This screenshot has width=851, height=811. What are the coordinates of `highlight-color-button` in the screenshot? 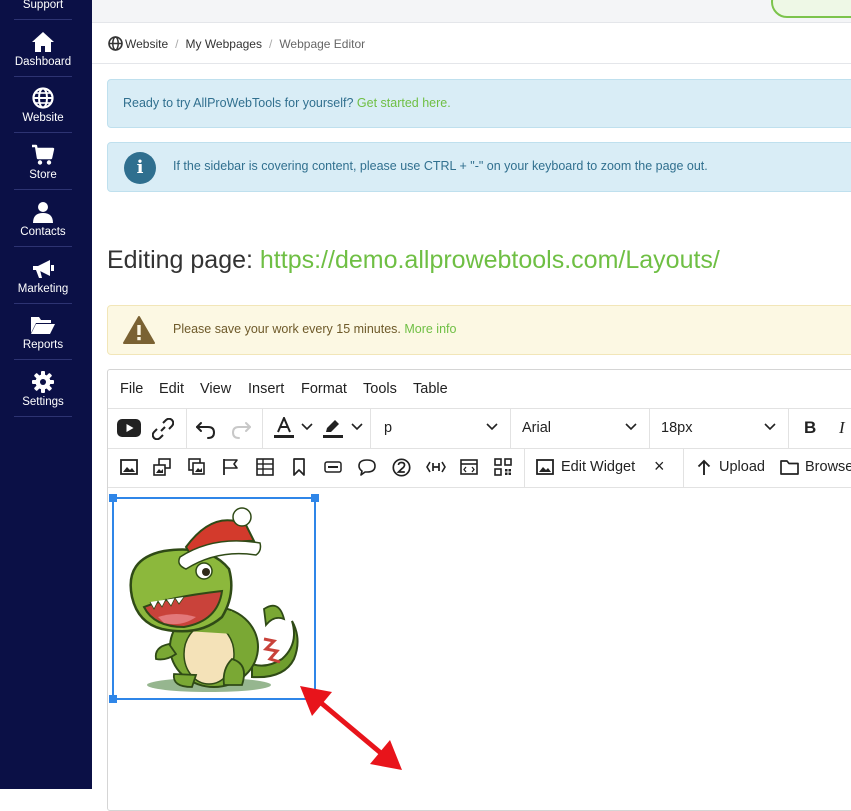 It's located at (333, 428).